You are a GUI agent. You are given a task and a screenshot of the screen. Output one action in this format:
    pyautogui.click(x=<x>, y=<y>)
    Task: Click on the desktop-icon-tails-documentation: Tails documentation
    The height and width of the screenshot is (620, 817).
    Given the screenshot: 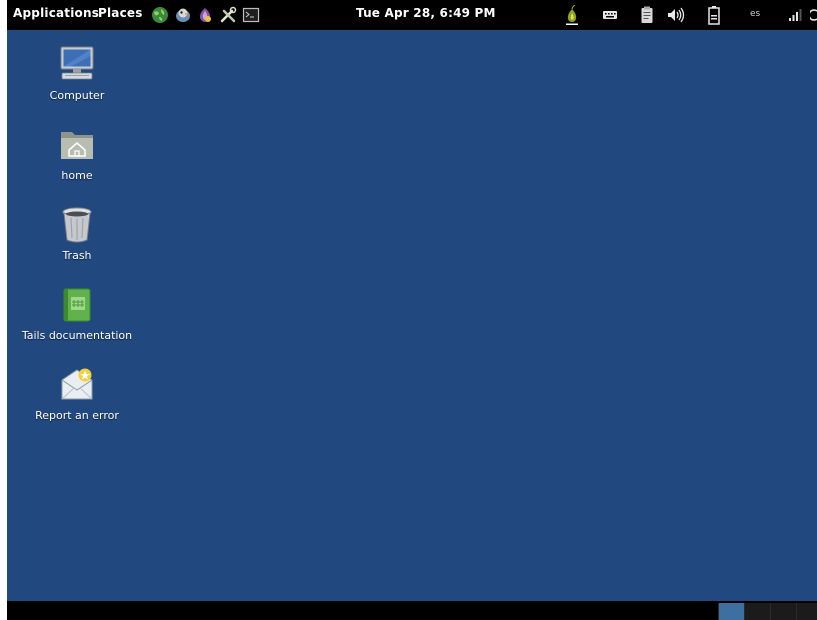 What is the action you would take?
    pyautogui.click(x=77, y=315)
    